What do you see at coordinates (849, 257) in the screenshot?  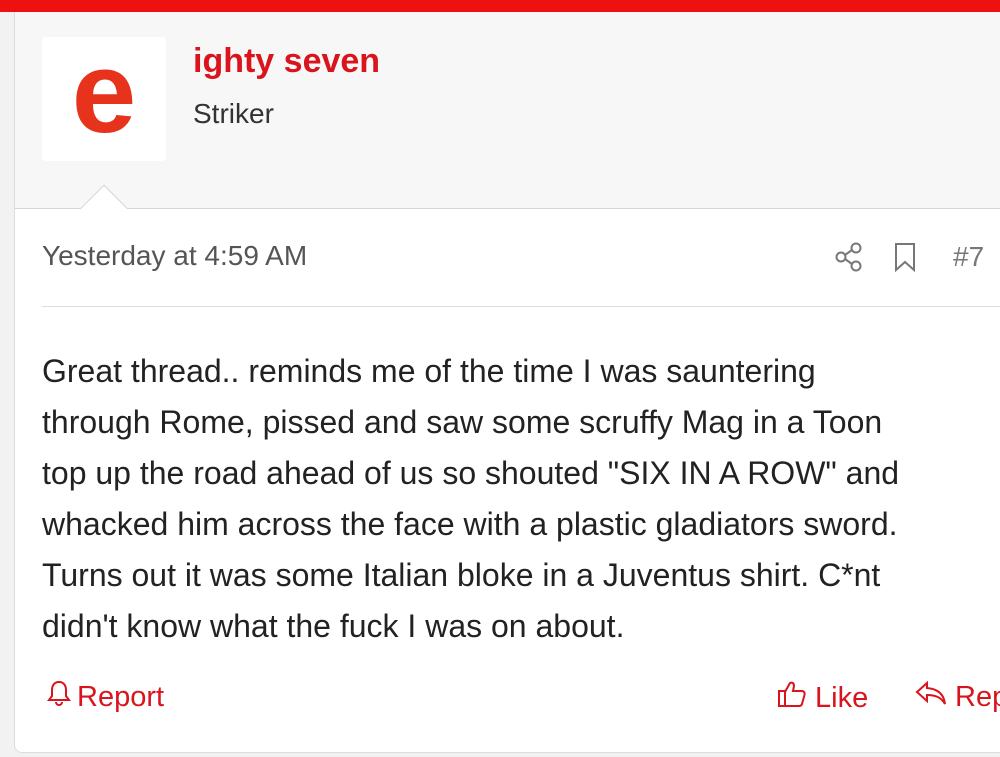 I see `share-icon` at bounding box center [849, 257].